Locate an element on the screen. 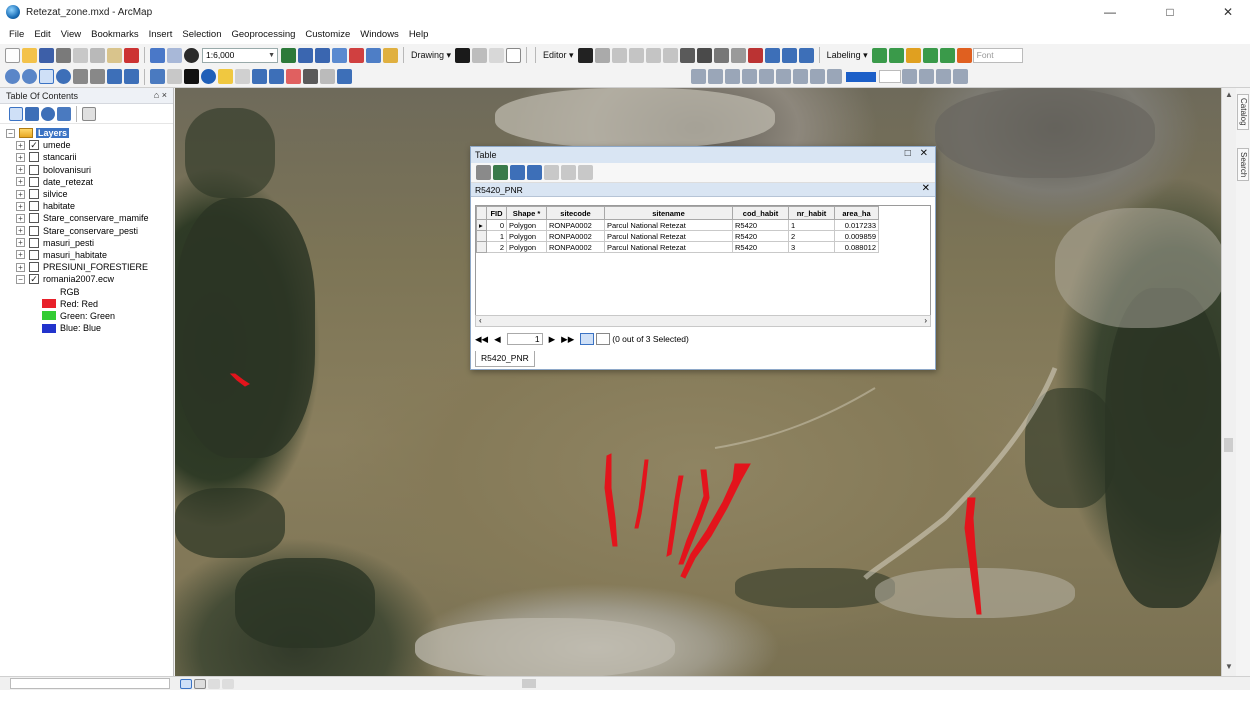  table-tab-close-icon: ✕ is located at coordinates (926, 188).